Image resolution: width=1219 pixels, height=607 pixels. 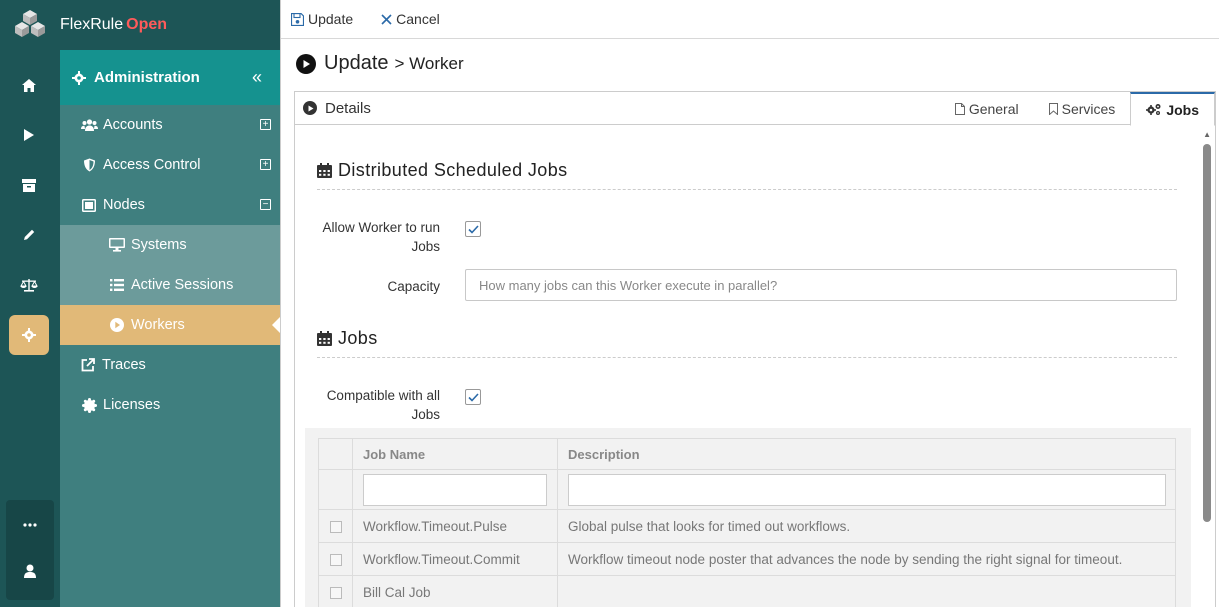 I want to click on table-header-row: Job Name Description, so click(x=747, y=454).